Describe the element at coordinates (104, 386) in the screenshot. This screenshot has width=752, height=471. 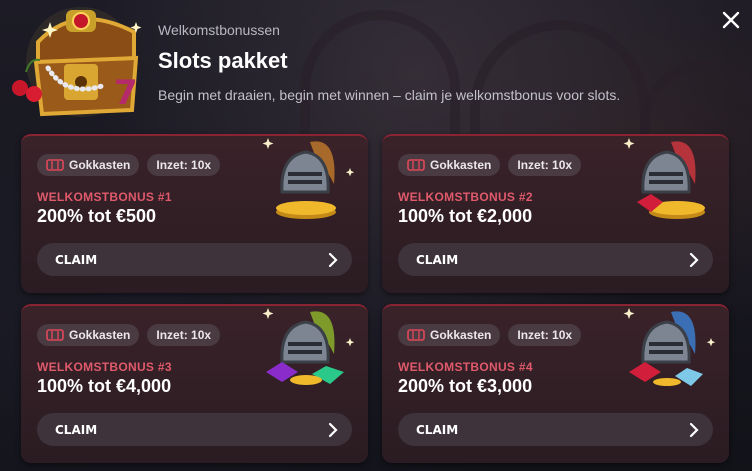
I see `bonus-amount: 100% tot €4,000` at that location.